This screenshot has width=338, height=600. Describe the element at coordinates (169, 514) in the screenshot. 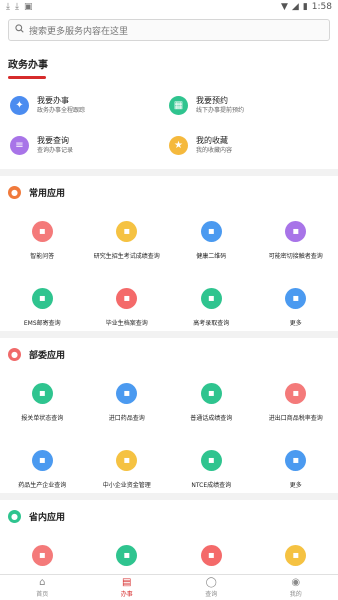

I see `section-header: ● 省内应用` at that location.